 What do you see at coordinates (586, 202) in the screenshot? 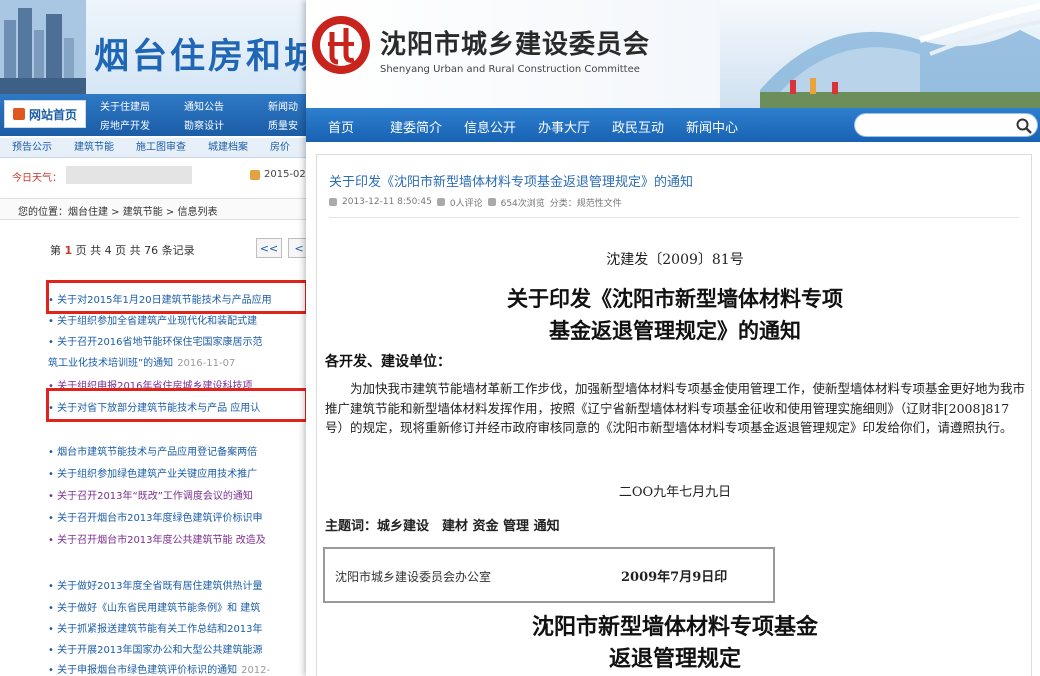
I see `article-category: 分类：规范性文件` at bounding box center [586, 202].